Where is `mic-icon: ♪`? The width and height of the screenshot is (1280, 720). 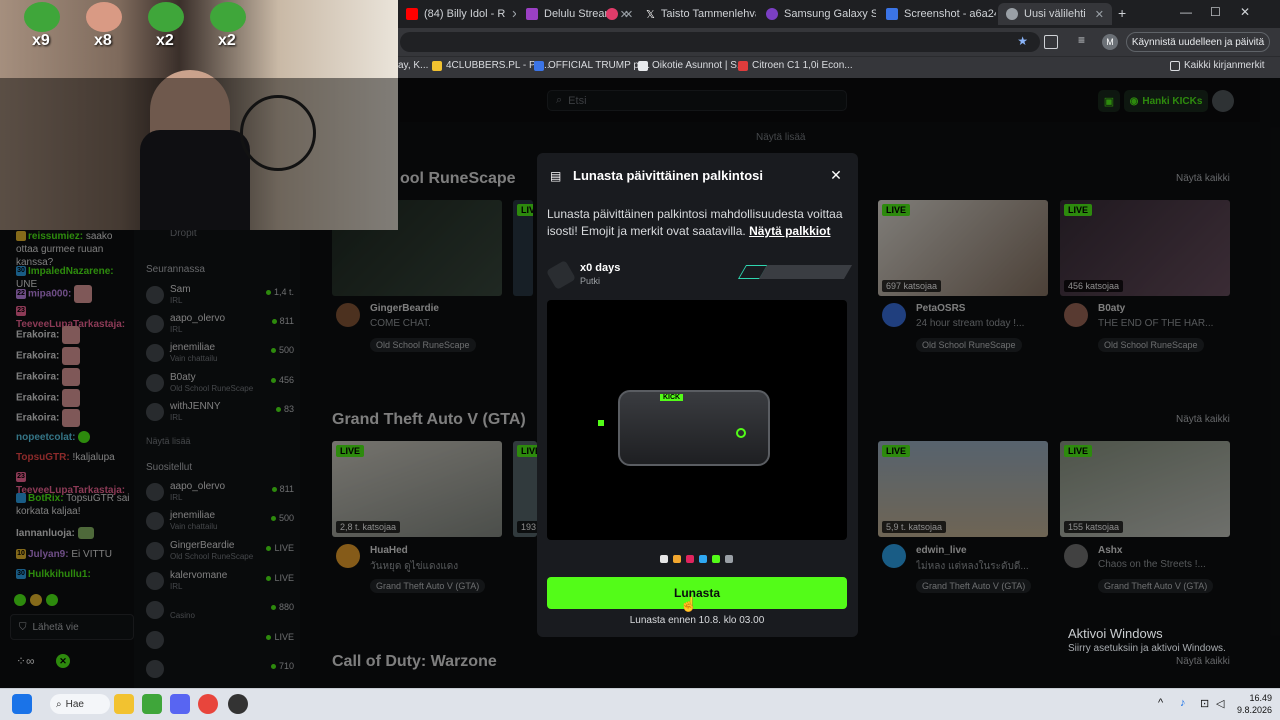 mic-icon: ♪ is located at coordinates (1183, 703).